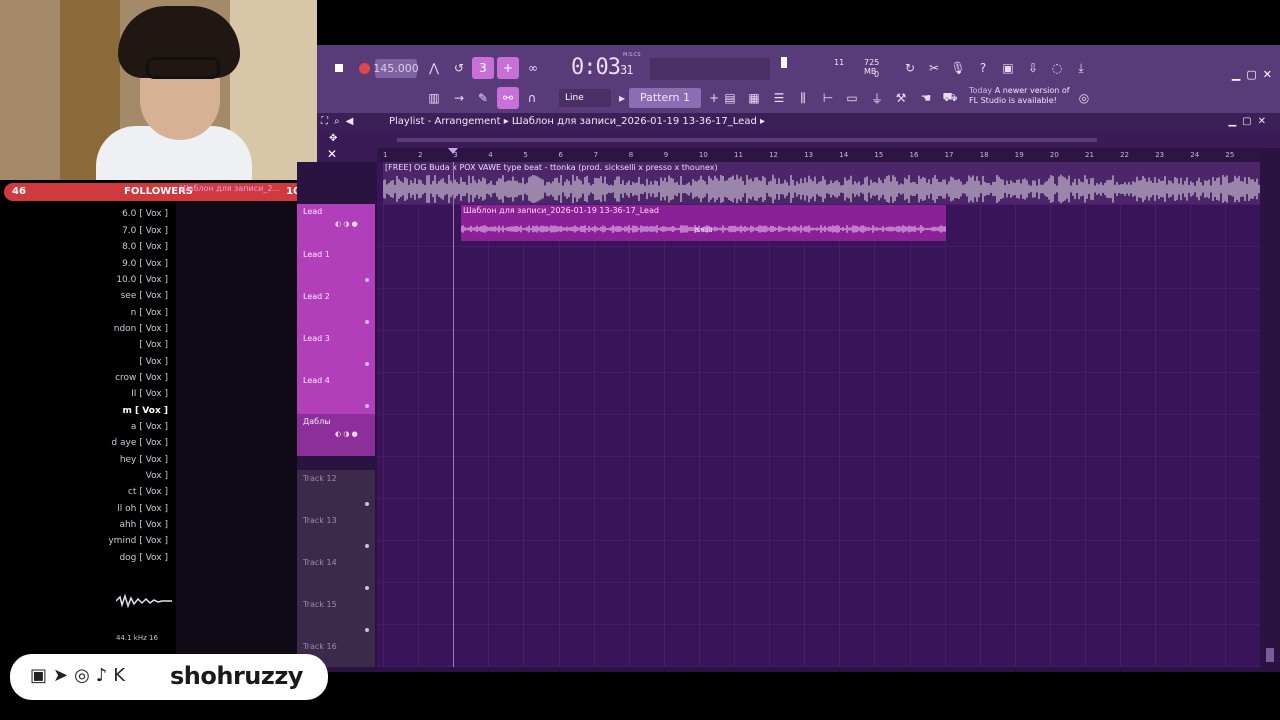  What do you see at coordinates (336, 267) in the screenshot?
I see `track-header-lead-1: Lead 1` at bounding box center [336, 267].